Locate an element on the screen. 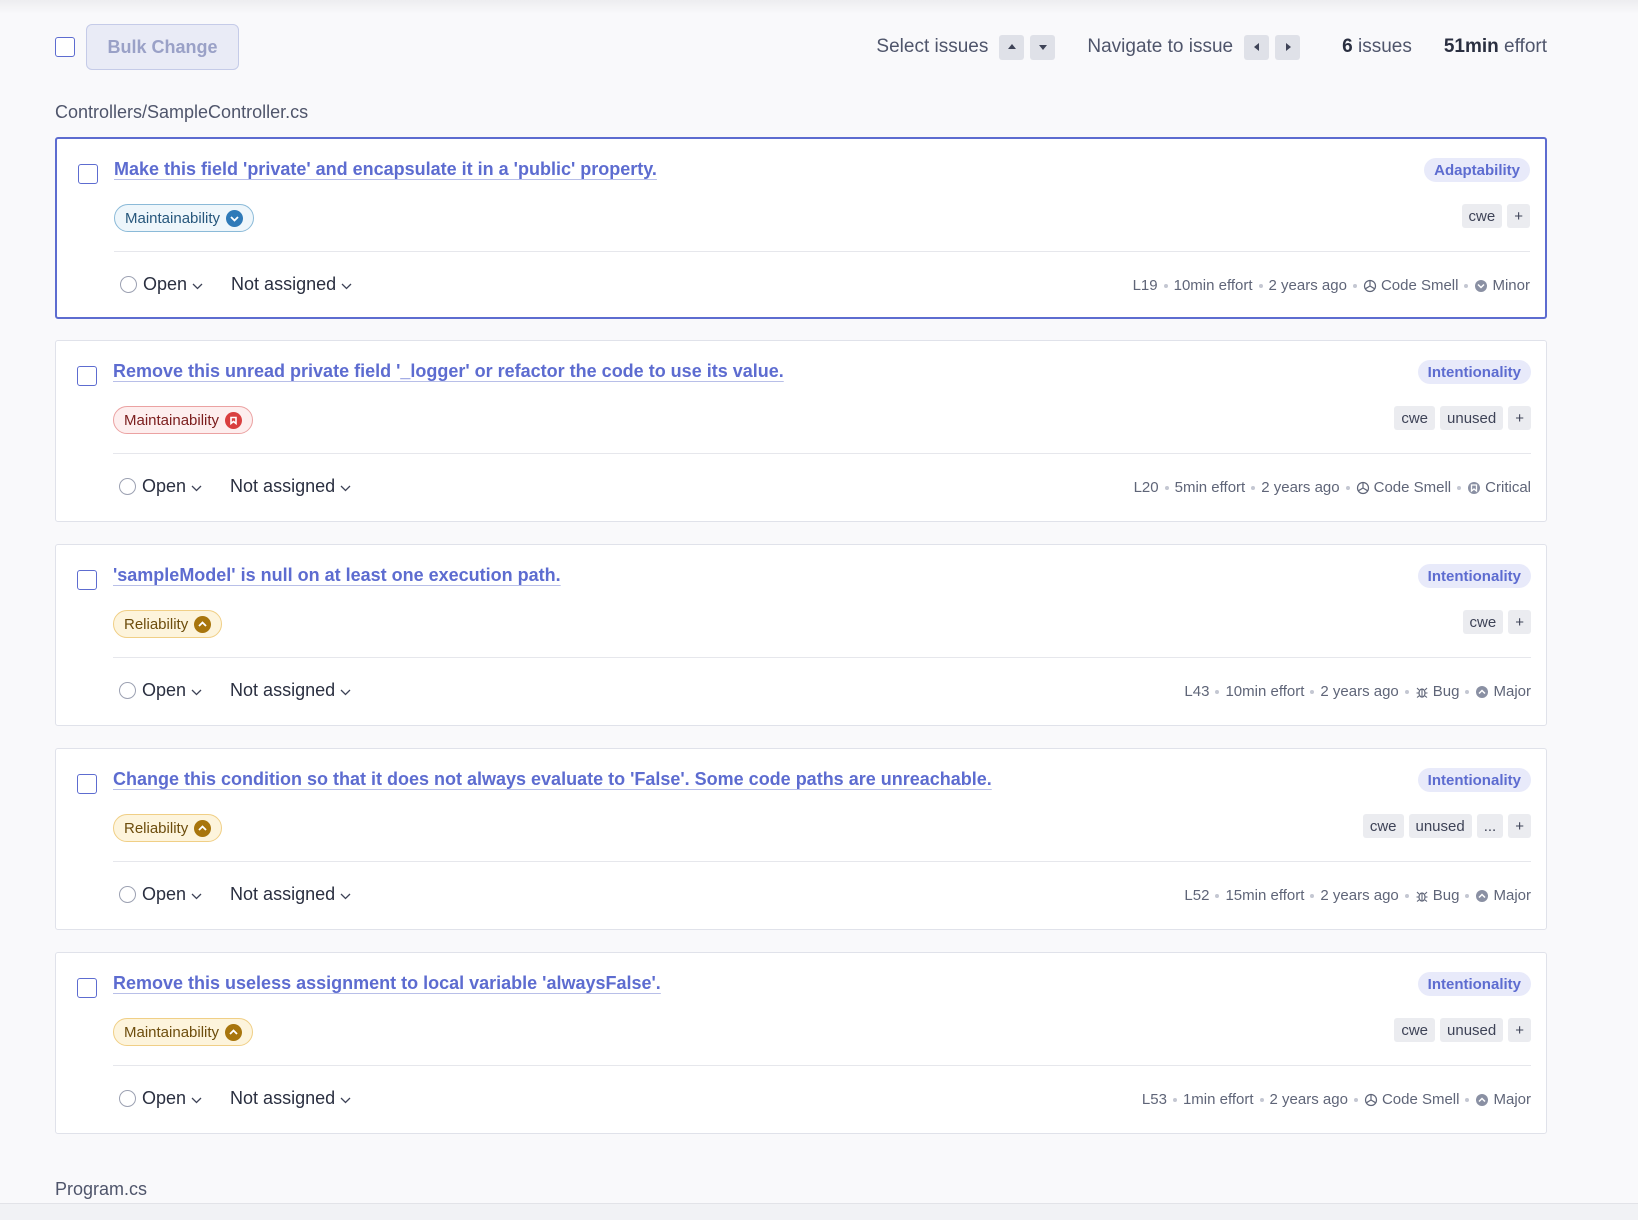 The width and height of the screenshot is (1638, 1220). minor-severity-icon is located at coordinates (1483, 286).